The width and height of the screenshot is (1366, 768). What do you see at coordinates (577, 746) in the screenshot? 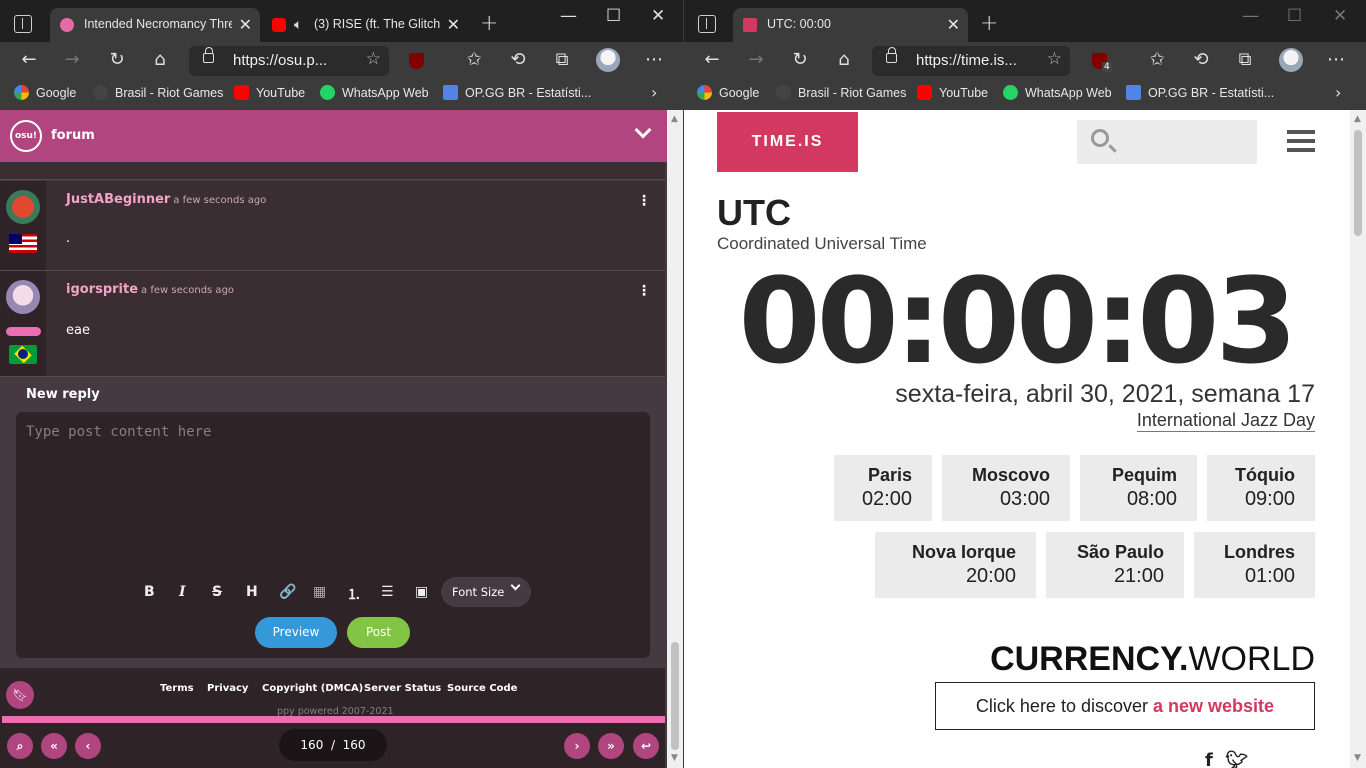
I see `next-page-icon: ›` at bounding box center [577, 746].